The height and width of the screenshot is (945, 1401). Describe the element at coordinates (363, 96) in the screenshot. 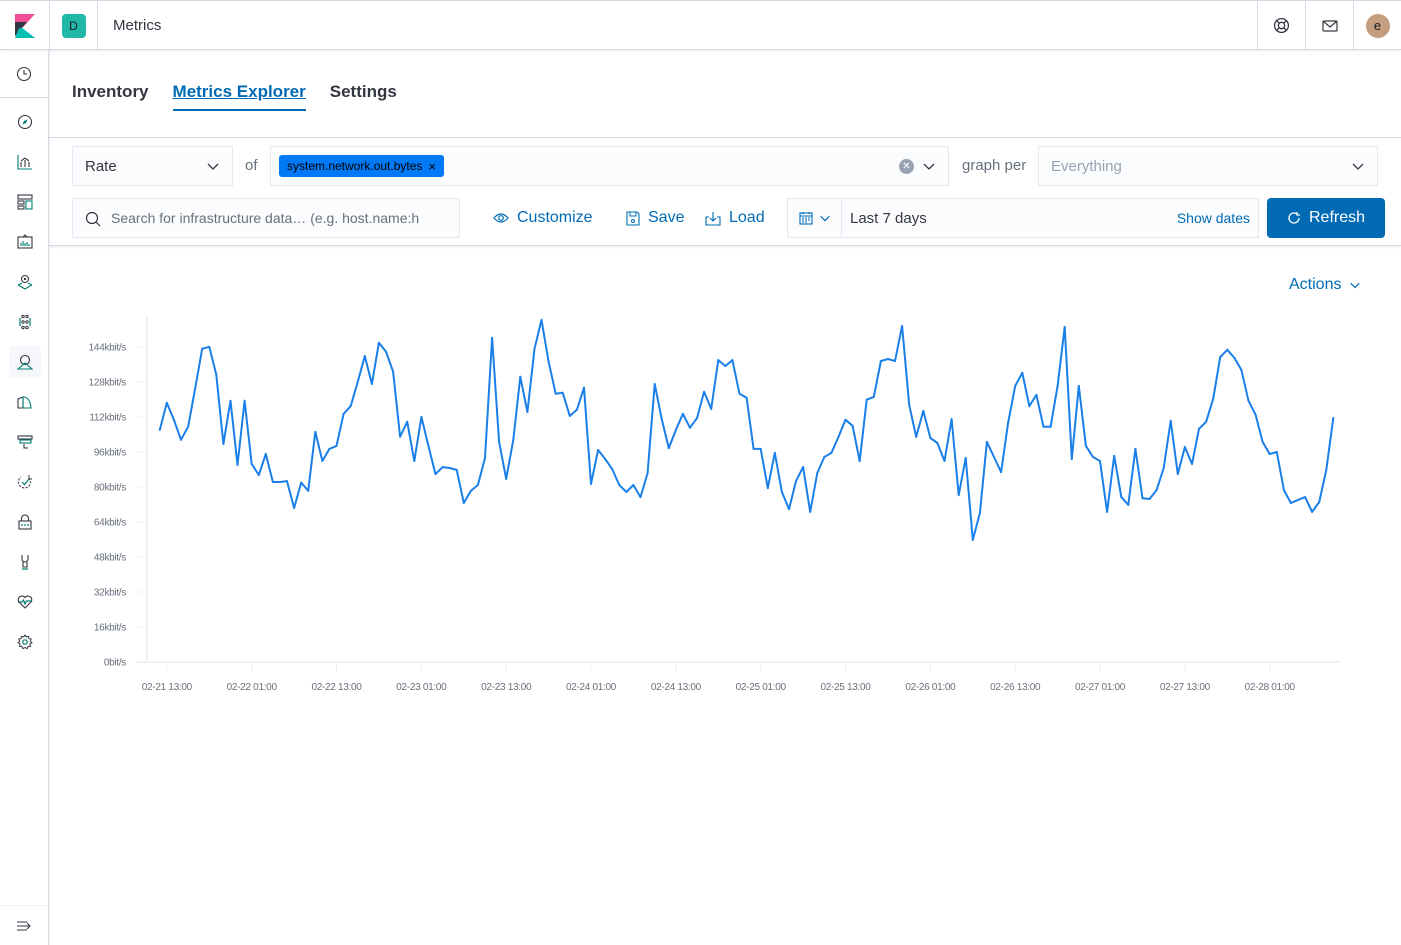

I see `tab-settings: Settings` at that location.